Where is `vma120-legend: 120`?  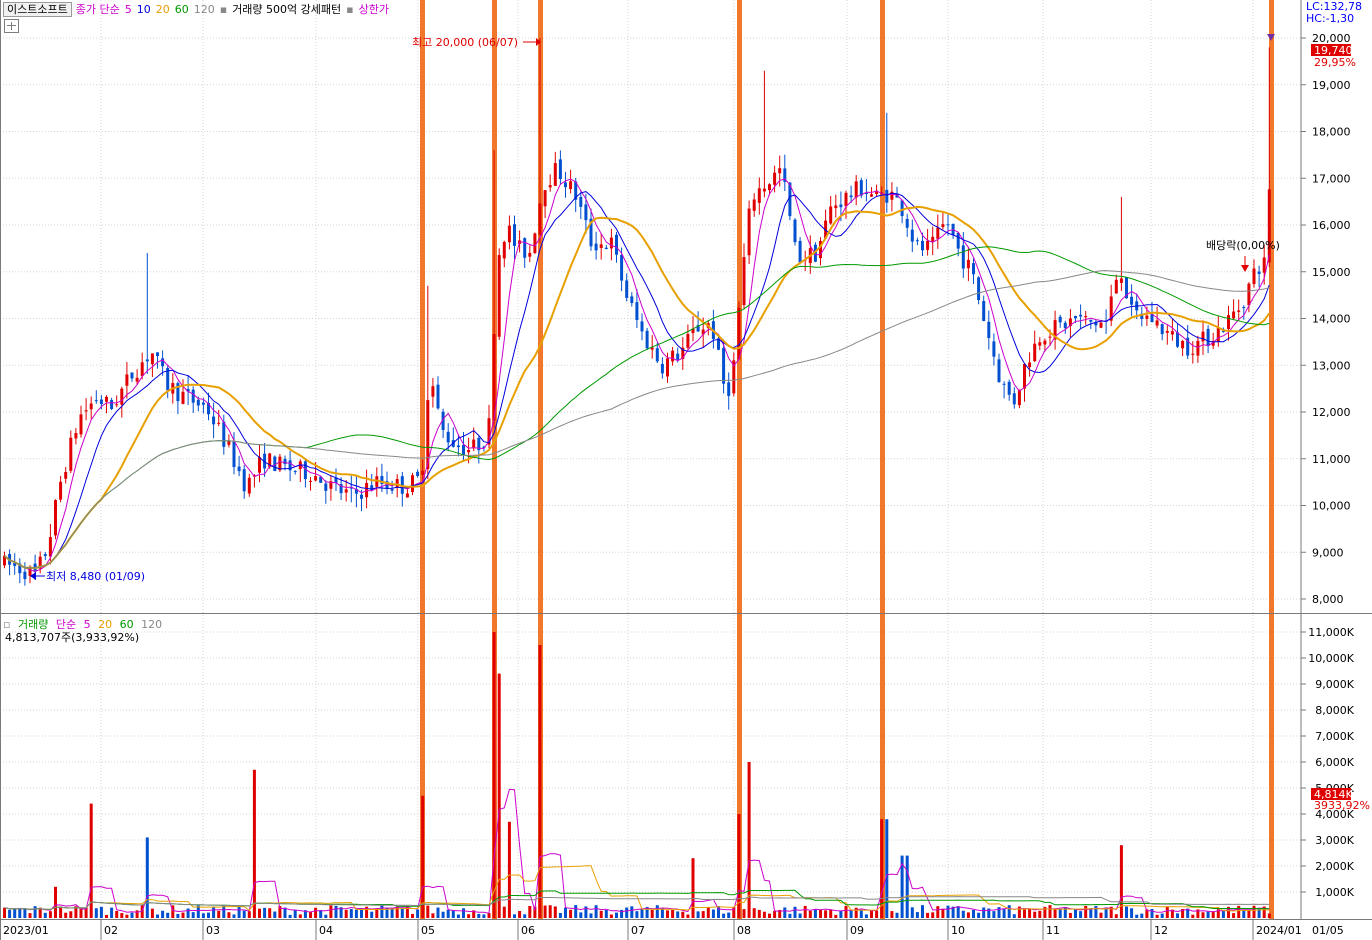
vma120-legend: 120 is located at coordinates (151, 624).